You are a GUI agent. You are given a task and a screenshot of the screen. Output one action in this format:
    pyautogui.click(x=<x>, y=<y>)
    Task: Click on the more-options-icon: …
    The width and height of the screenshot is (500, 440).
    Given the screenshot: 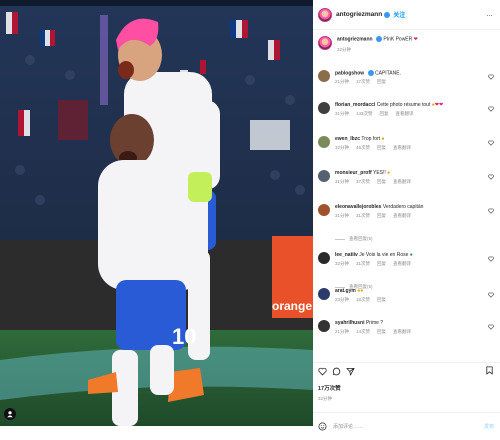 What is the action you would take?
    pyautogui.click(x=490, y=14)
    